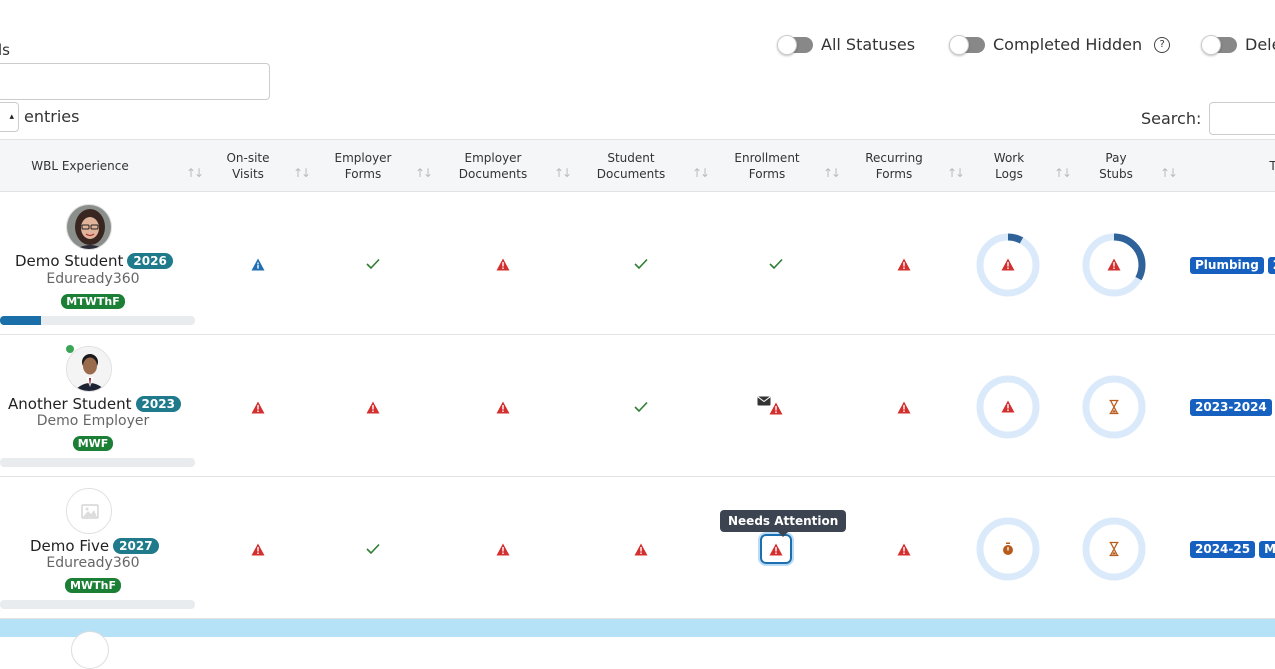 The image size is (1275, 669). Describe the element at coordinates (248, 165) in the screenshot. I see `column-header-onsite-visits: On-site Visits` at that location.